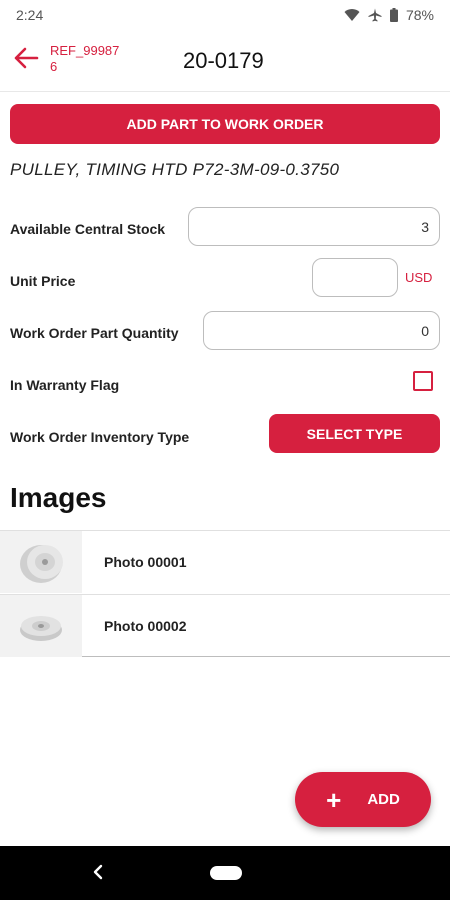 The width and height of the screenshot is (450, 900). I want to click on airplane-icon, so click(375, 15).